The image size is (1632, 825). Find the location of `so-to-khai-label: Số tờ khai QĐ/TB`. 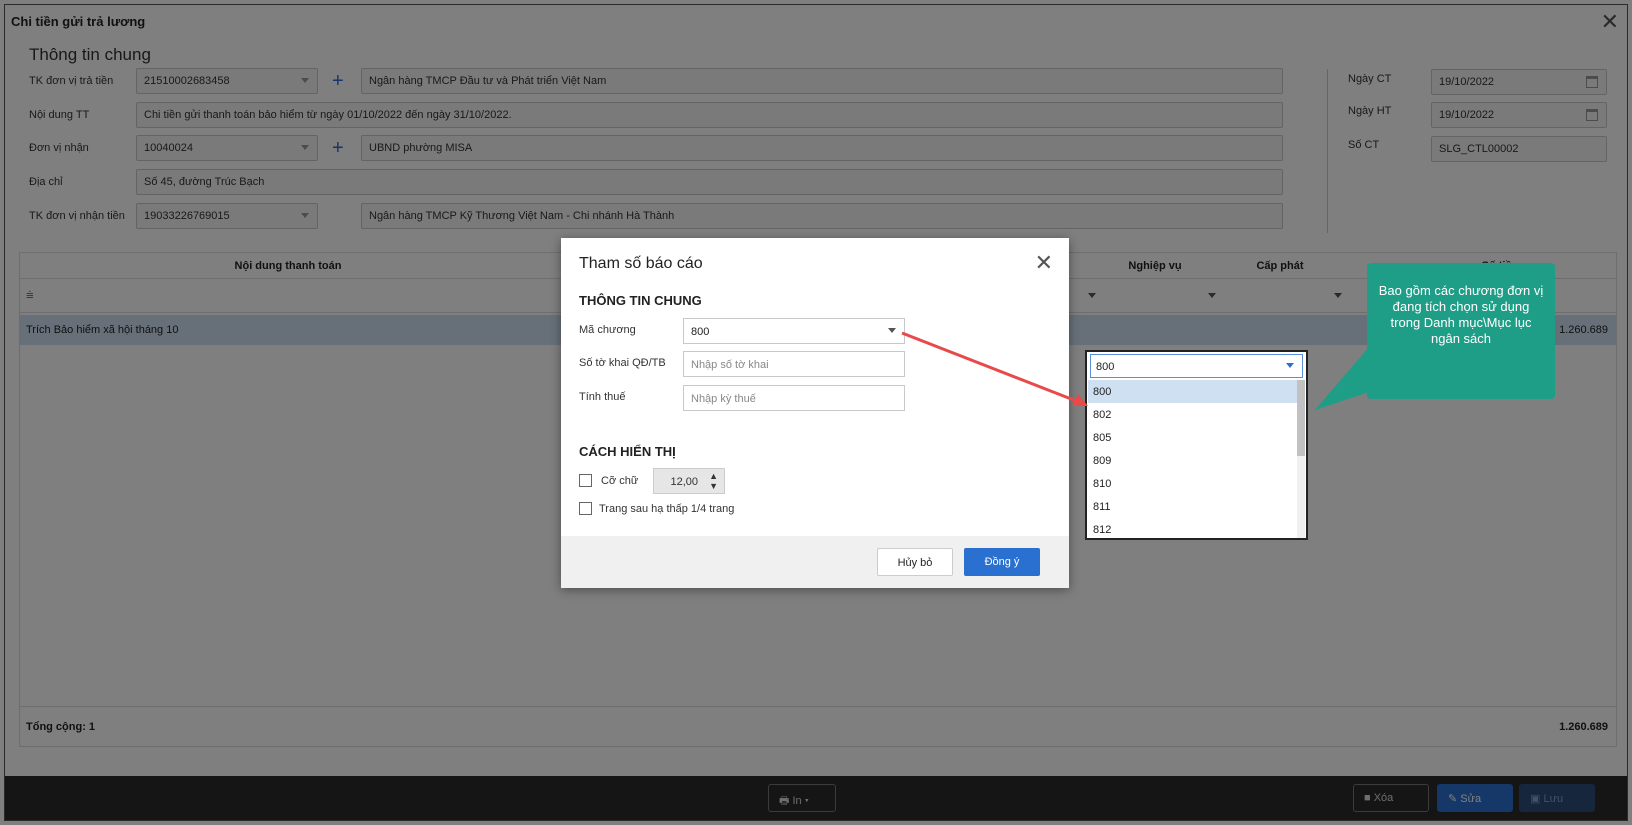

so-to-khai-label: Số tờ khai QĐ/TB is located at coordinates (622, 363).